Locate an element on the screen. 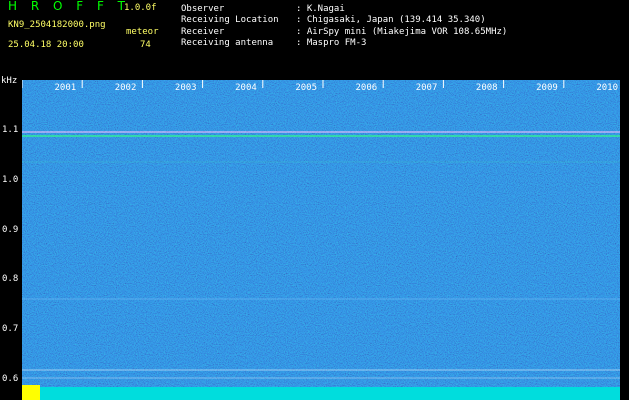 Image resolution: width=629 pixels, height=400 pixels. x-tick-label: 2007 is located at coordinates (427, 88).